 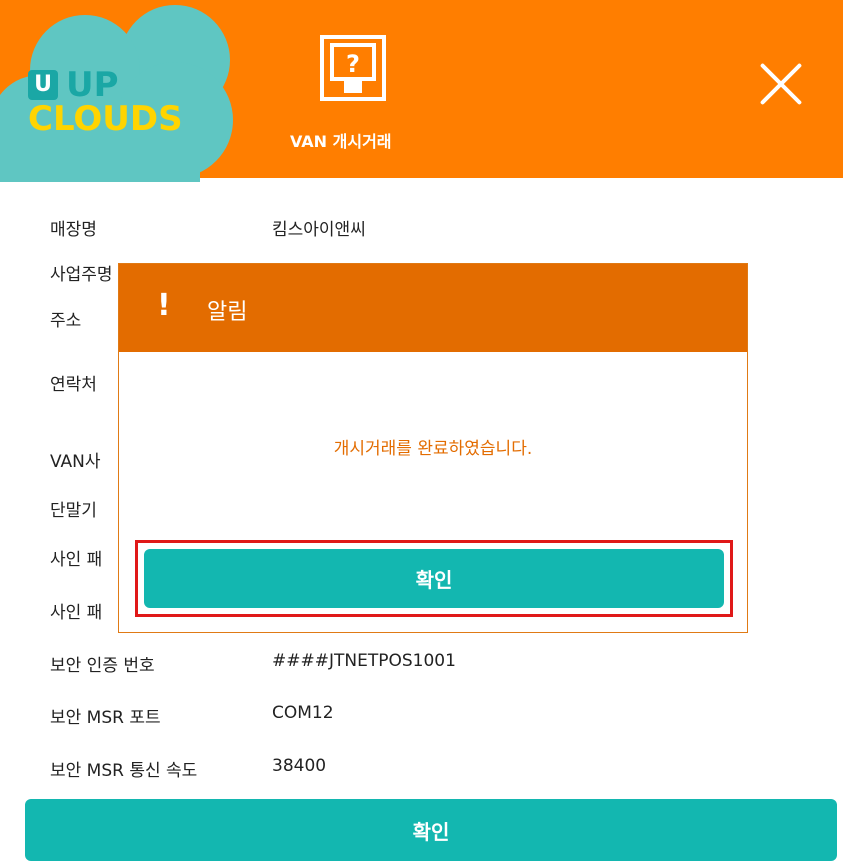 What do you see at coordinates (43, 85) in the screenshot?
I see `logo-u-badge: U` at bounding box center [43, 85].